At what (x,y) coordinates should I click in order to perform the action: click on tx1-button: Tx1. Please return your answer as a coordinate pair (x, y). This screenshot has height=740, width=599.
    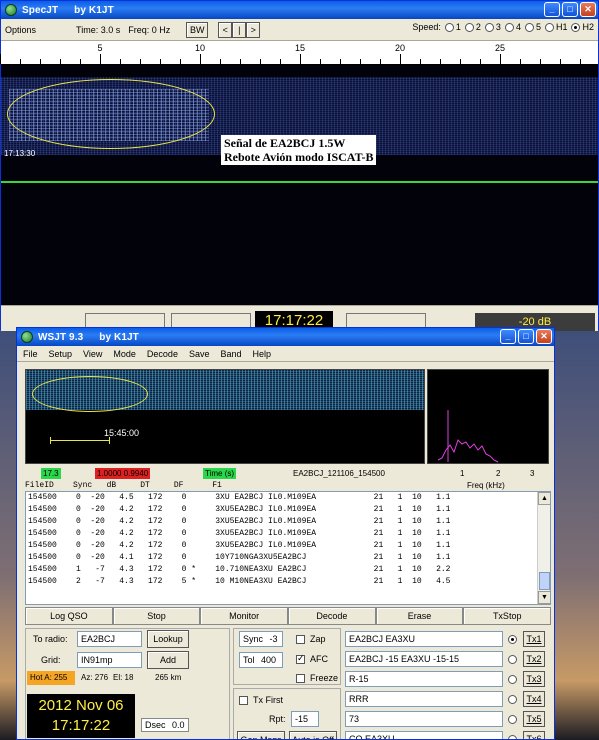
    Looking at the image, I should click on (534, 639).